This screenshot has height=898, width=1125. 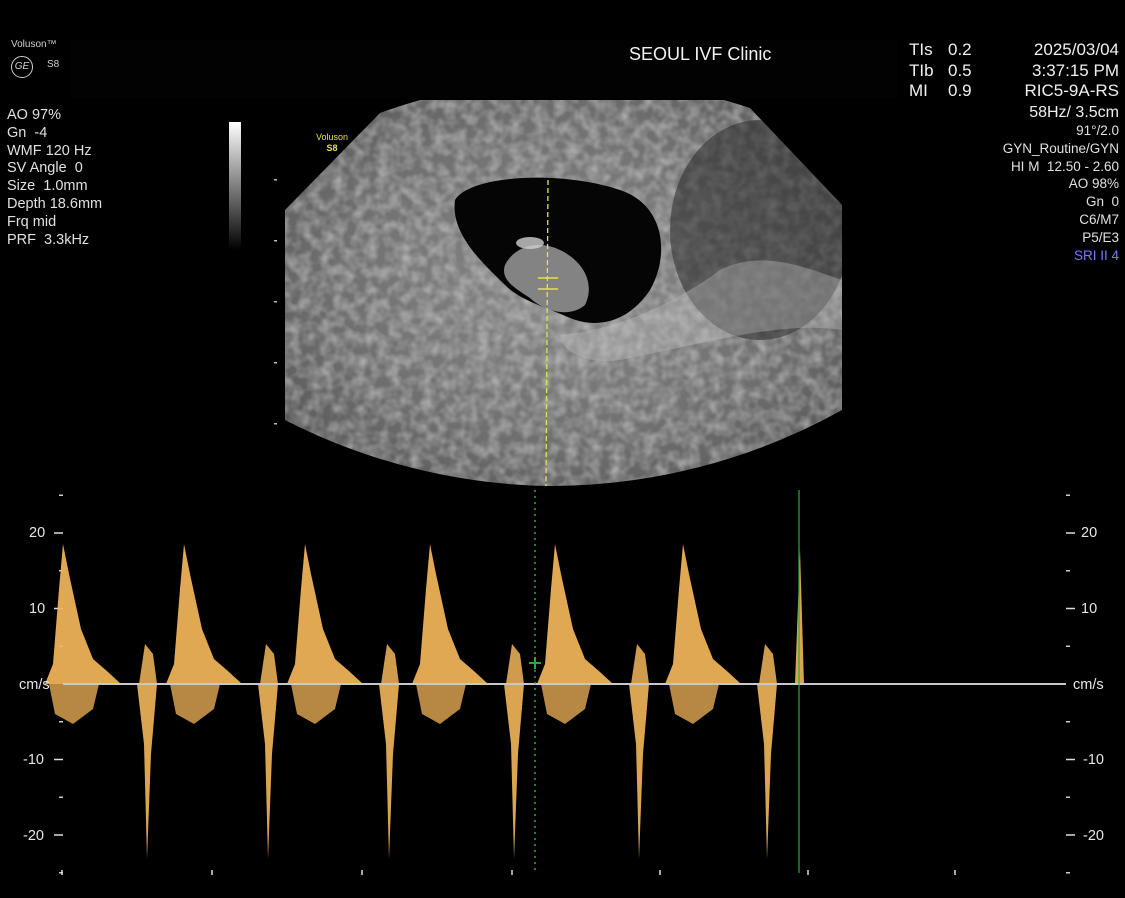 I want to click on scale-left-unit: cm/s, so click(x=34, y=685).